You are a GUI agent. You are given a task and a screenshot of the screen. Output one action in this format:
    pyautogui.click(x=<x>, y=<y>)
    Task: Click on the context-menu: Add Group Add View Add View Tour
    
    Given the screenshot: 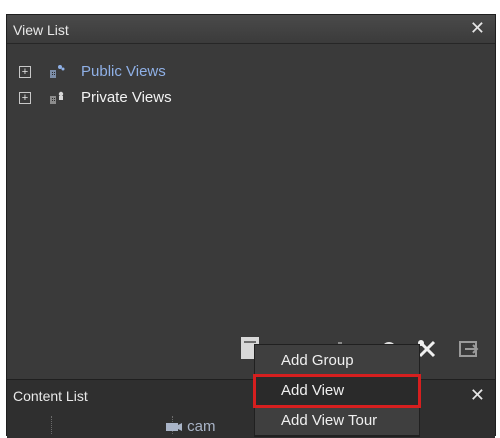 What is the action you would take?
    pyautogui.click(x=337, y=390)
    